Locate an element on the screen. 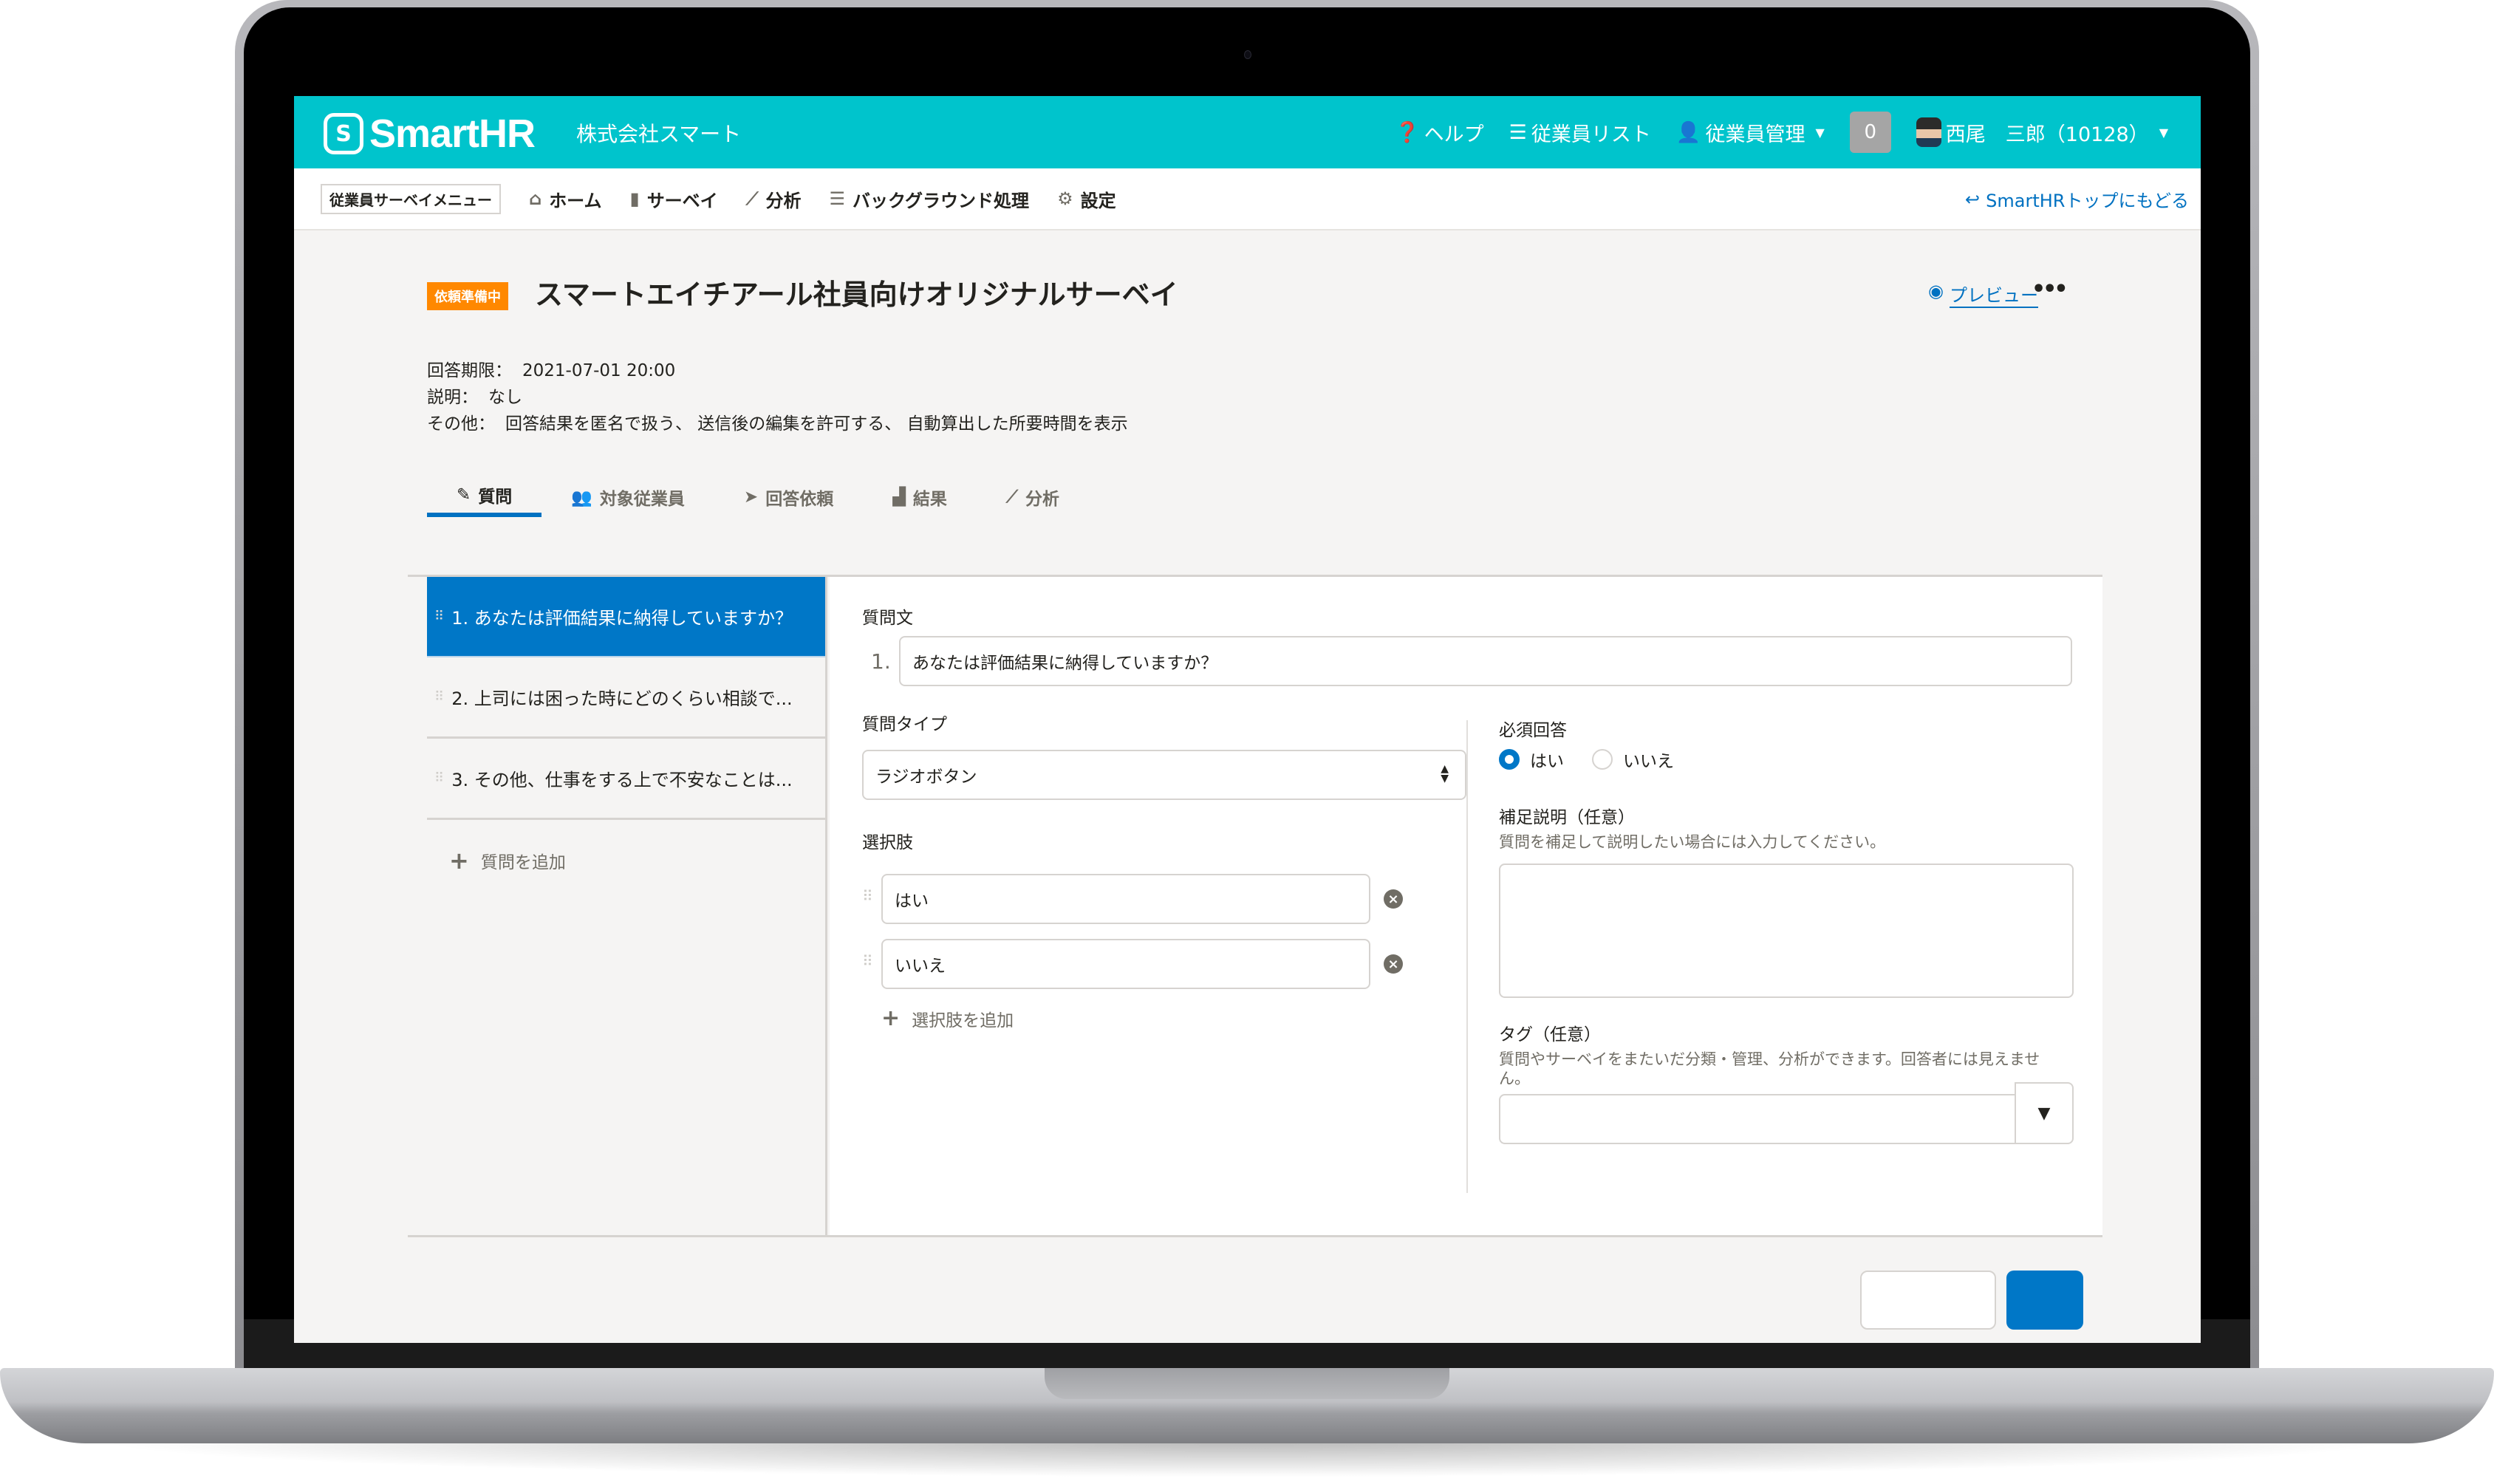 This screenshot has height=1484, width=2494. paper-plane-icon: ➤ is located at coordinates (751, 498).